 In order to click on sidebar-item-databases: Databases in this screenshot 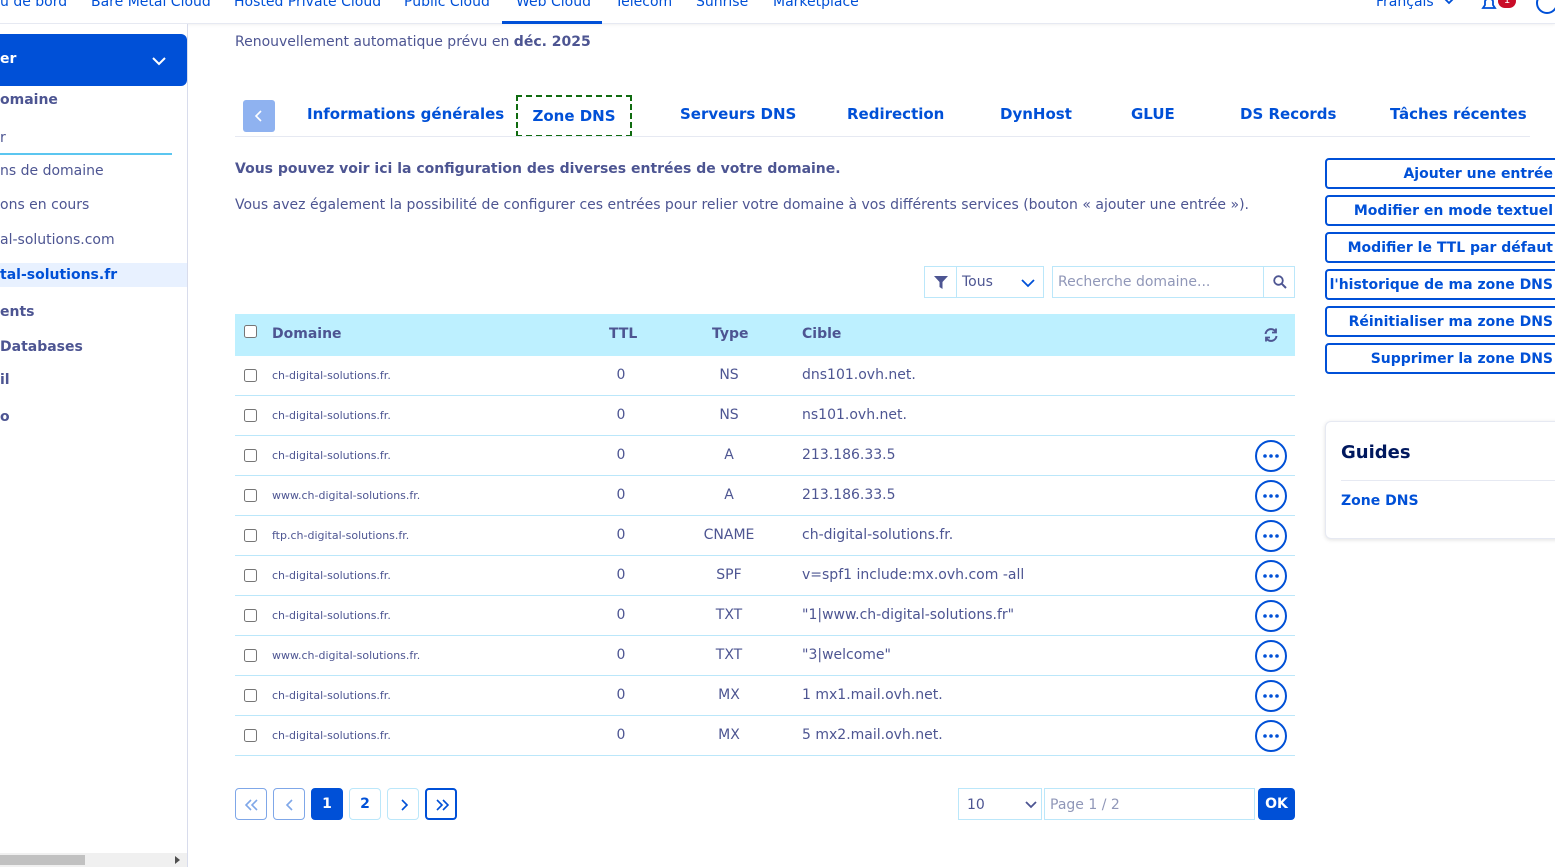, I will do `click(41, 347)`.